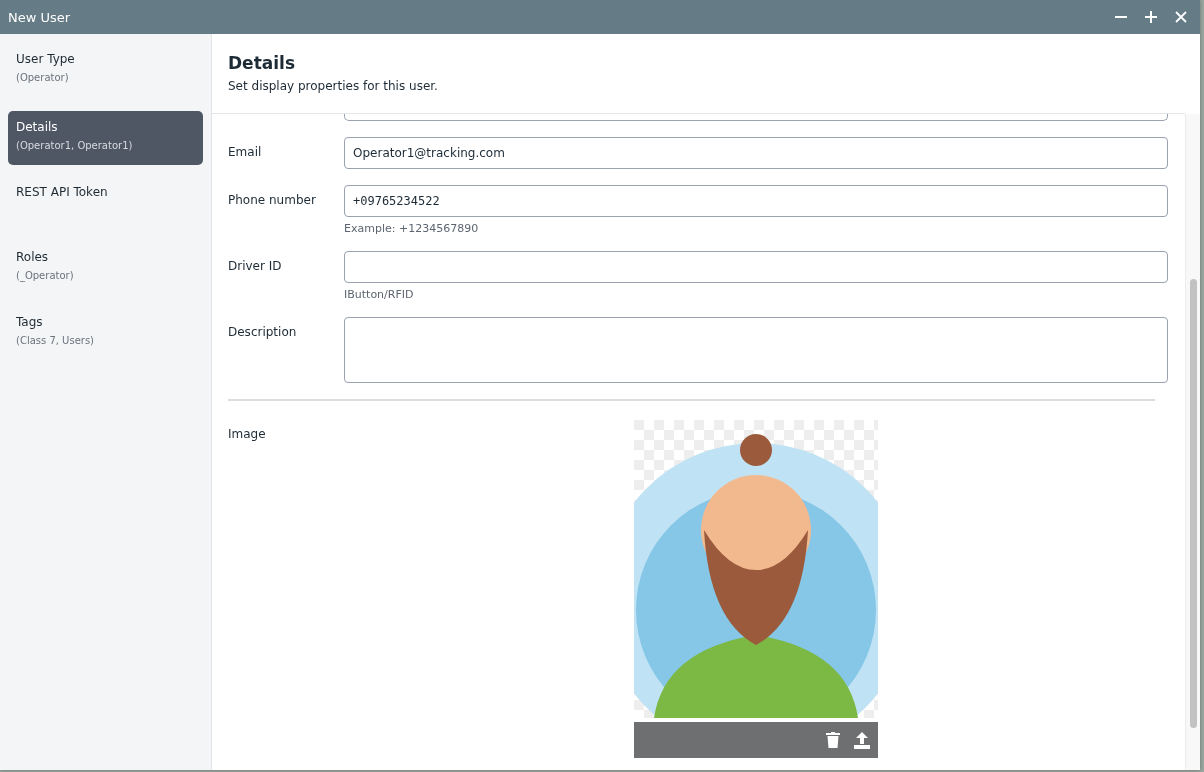 Image resolution: width=1204 pixels, height=772 pixels. Describe the element at coordinates (105, 138) in the screenshot. I see `sidebar-item: Details (Operator1, Operator1)` at that location.